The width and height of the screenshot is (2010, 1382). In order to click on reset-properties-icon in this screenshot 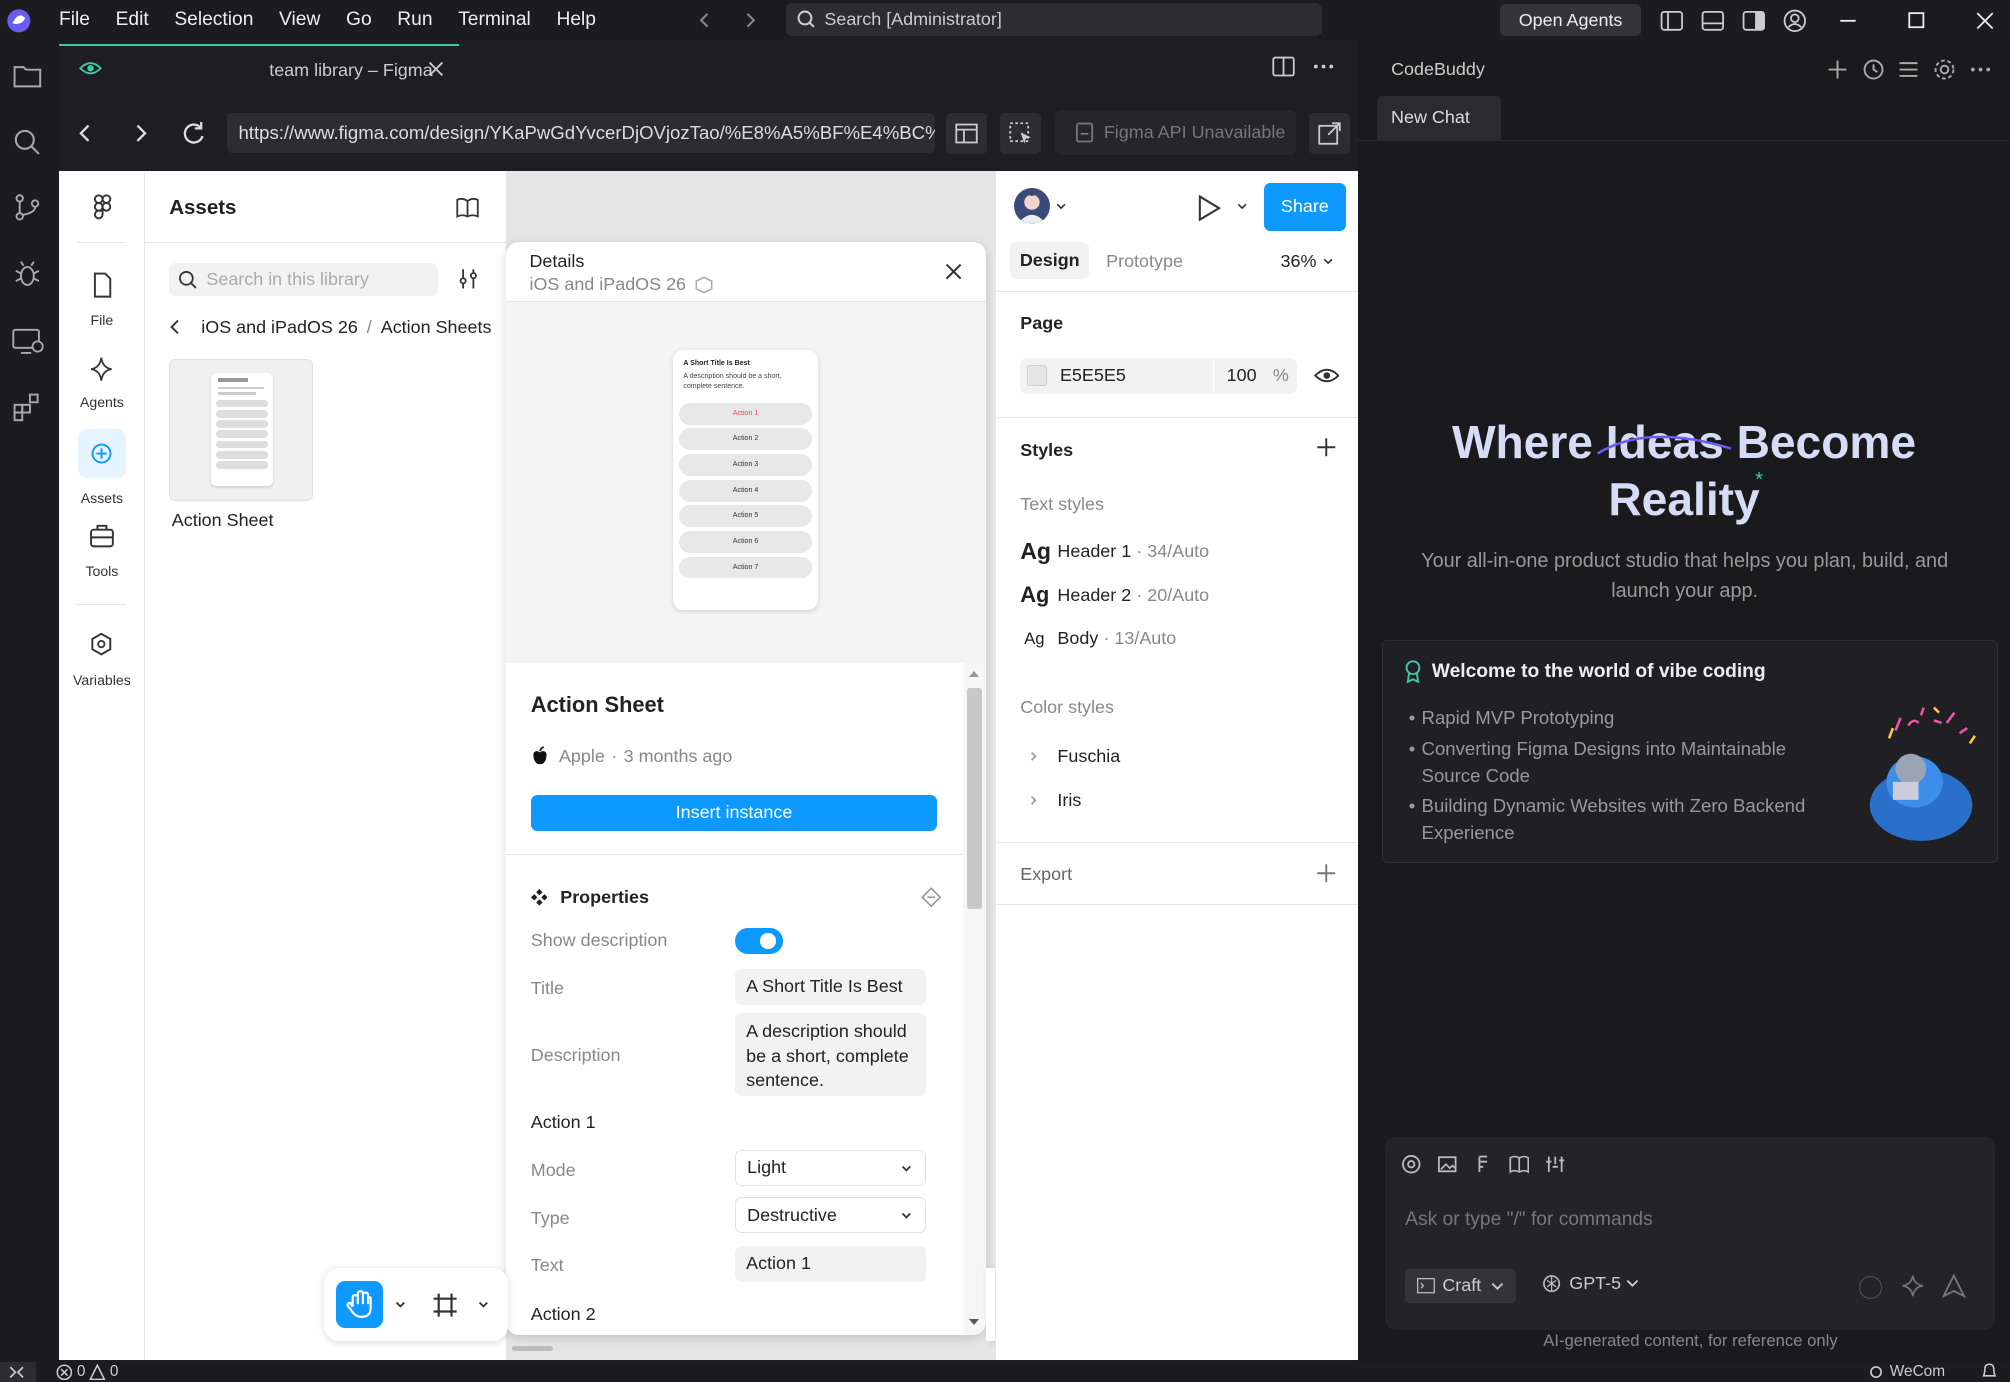, I will do `click(931, 897)`.